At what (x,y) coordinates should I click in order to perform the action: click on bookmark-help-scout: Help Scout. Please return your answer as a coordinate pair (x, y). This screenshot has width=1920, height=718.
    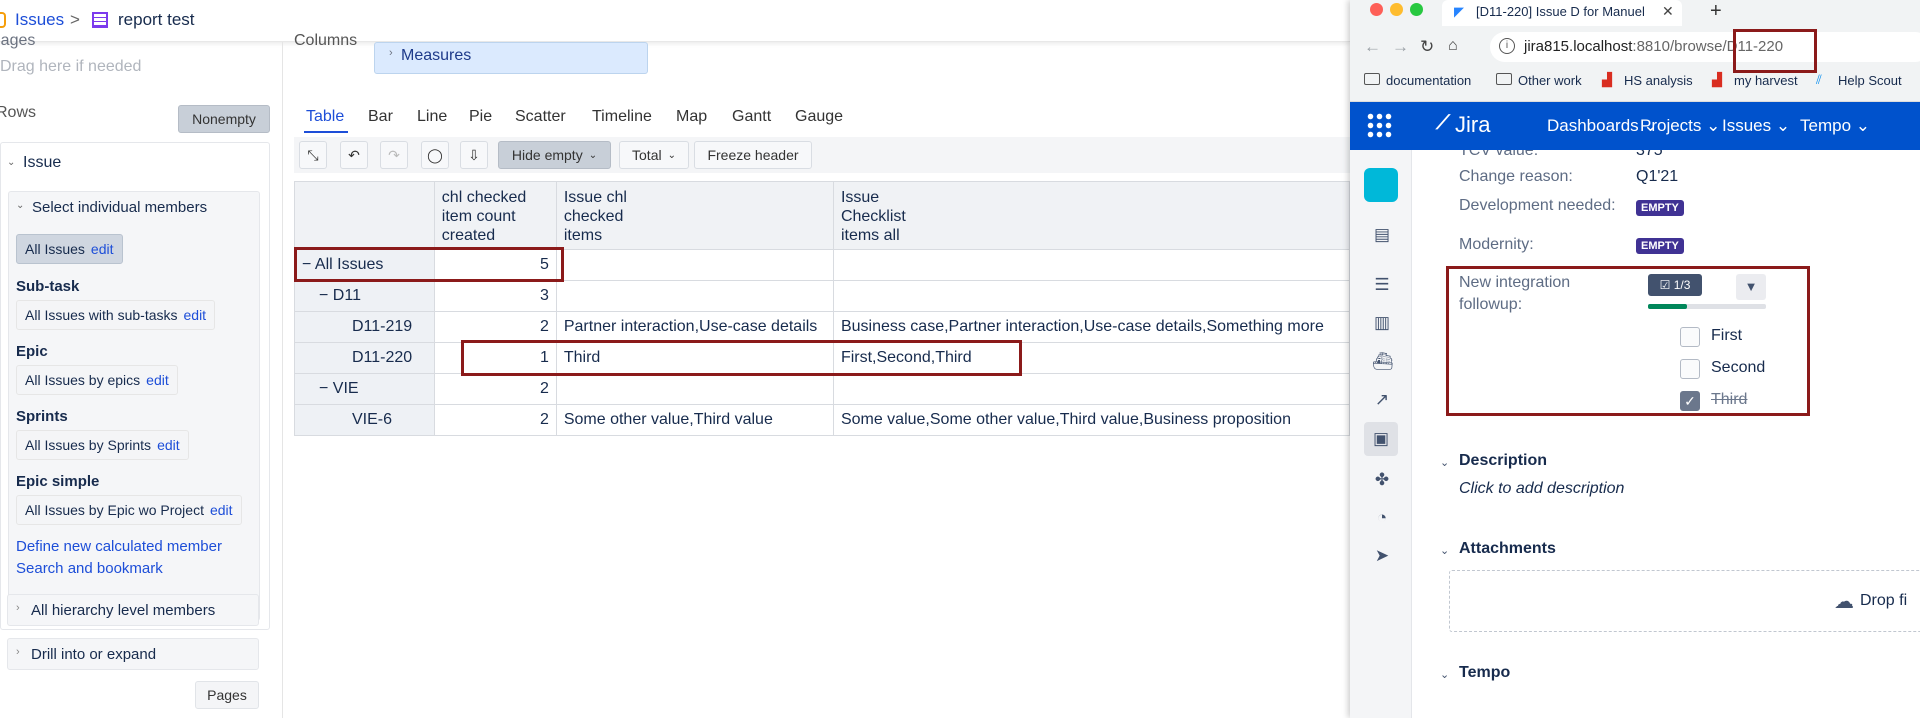
    Looking at the image, I should click on (1870, 80).